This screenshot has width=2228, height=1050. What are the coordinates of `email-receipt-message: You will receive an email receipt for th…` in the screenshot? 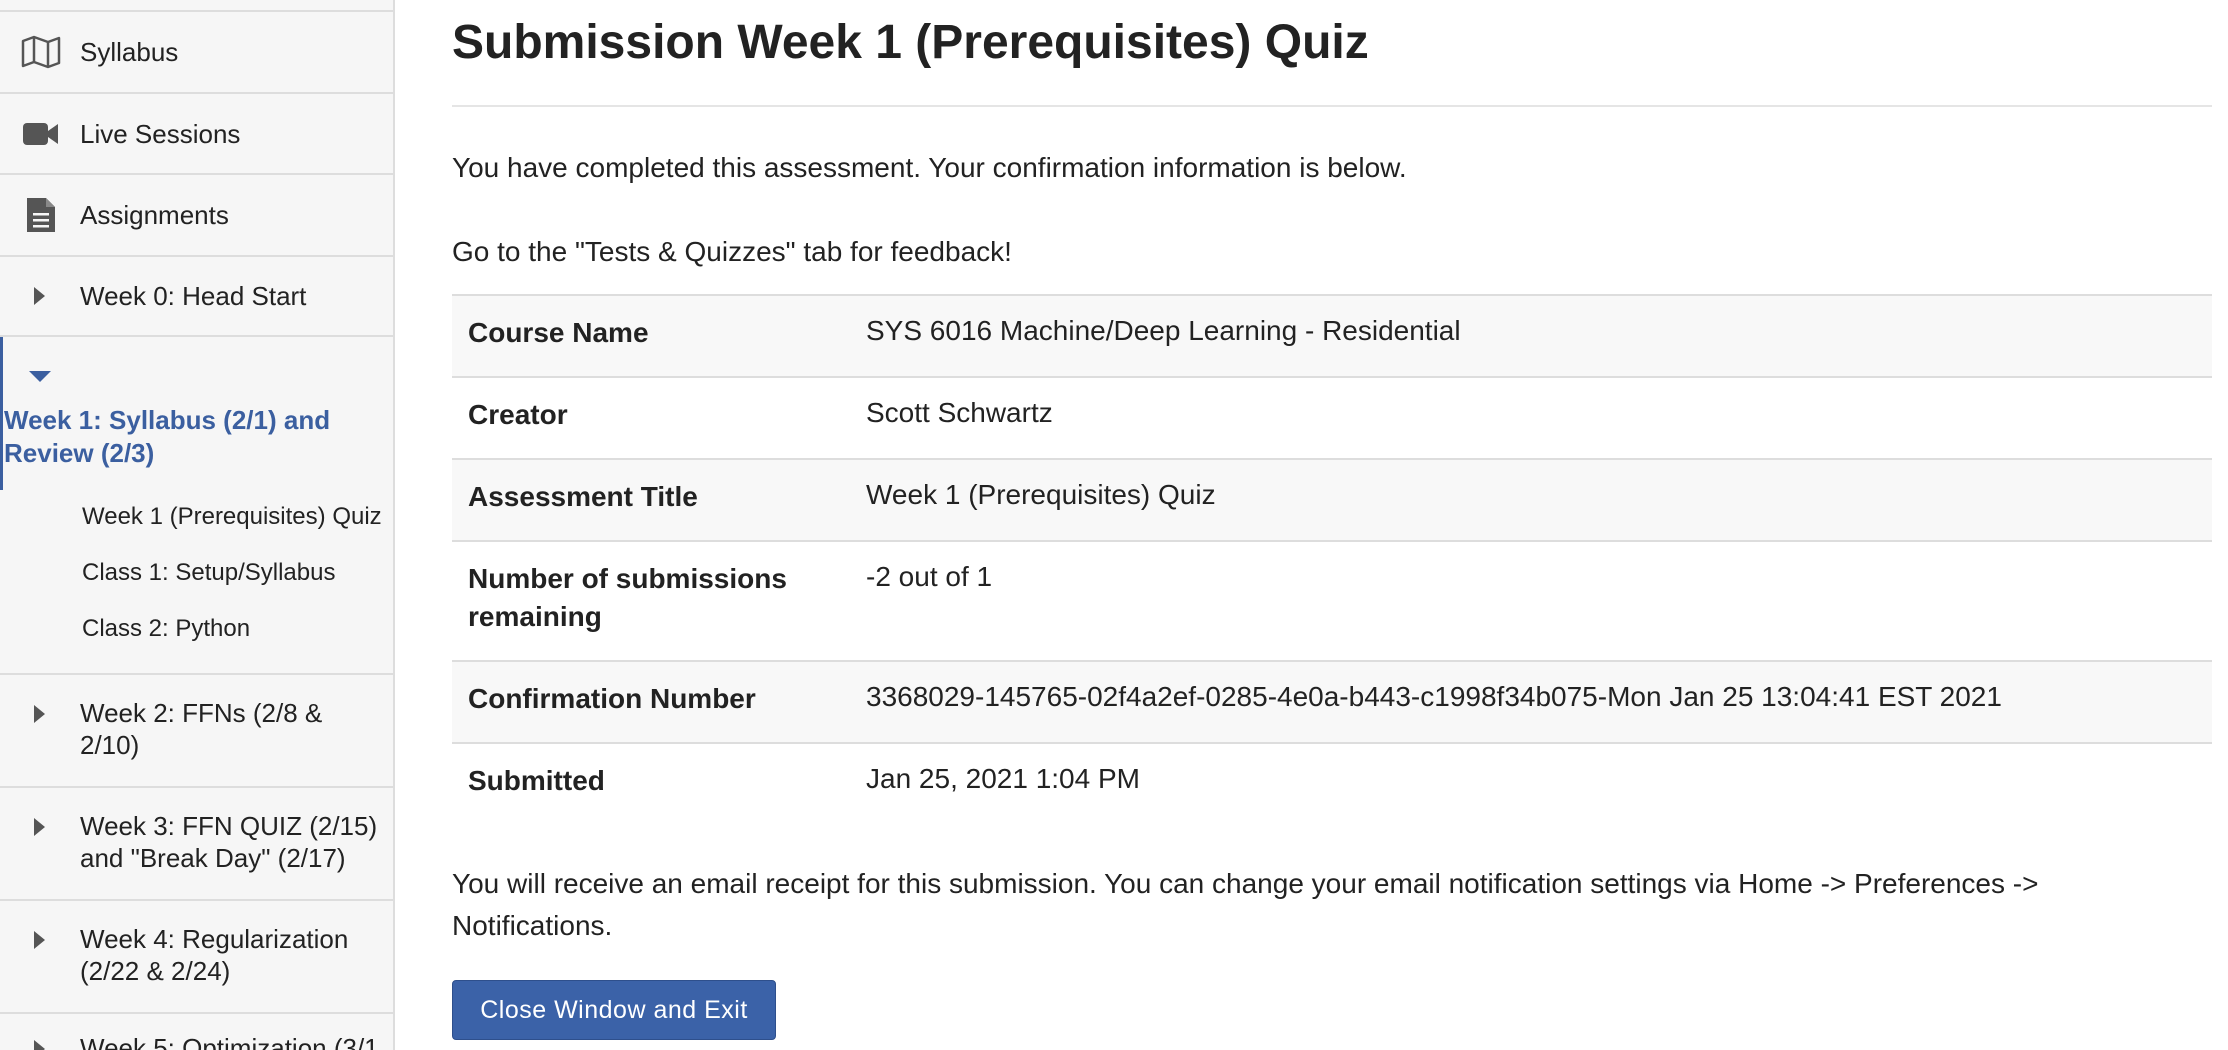 It's located at (1245, 904).